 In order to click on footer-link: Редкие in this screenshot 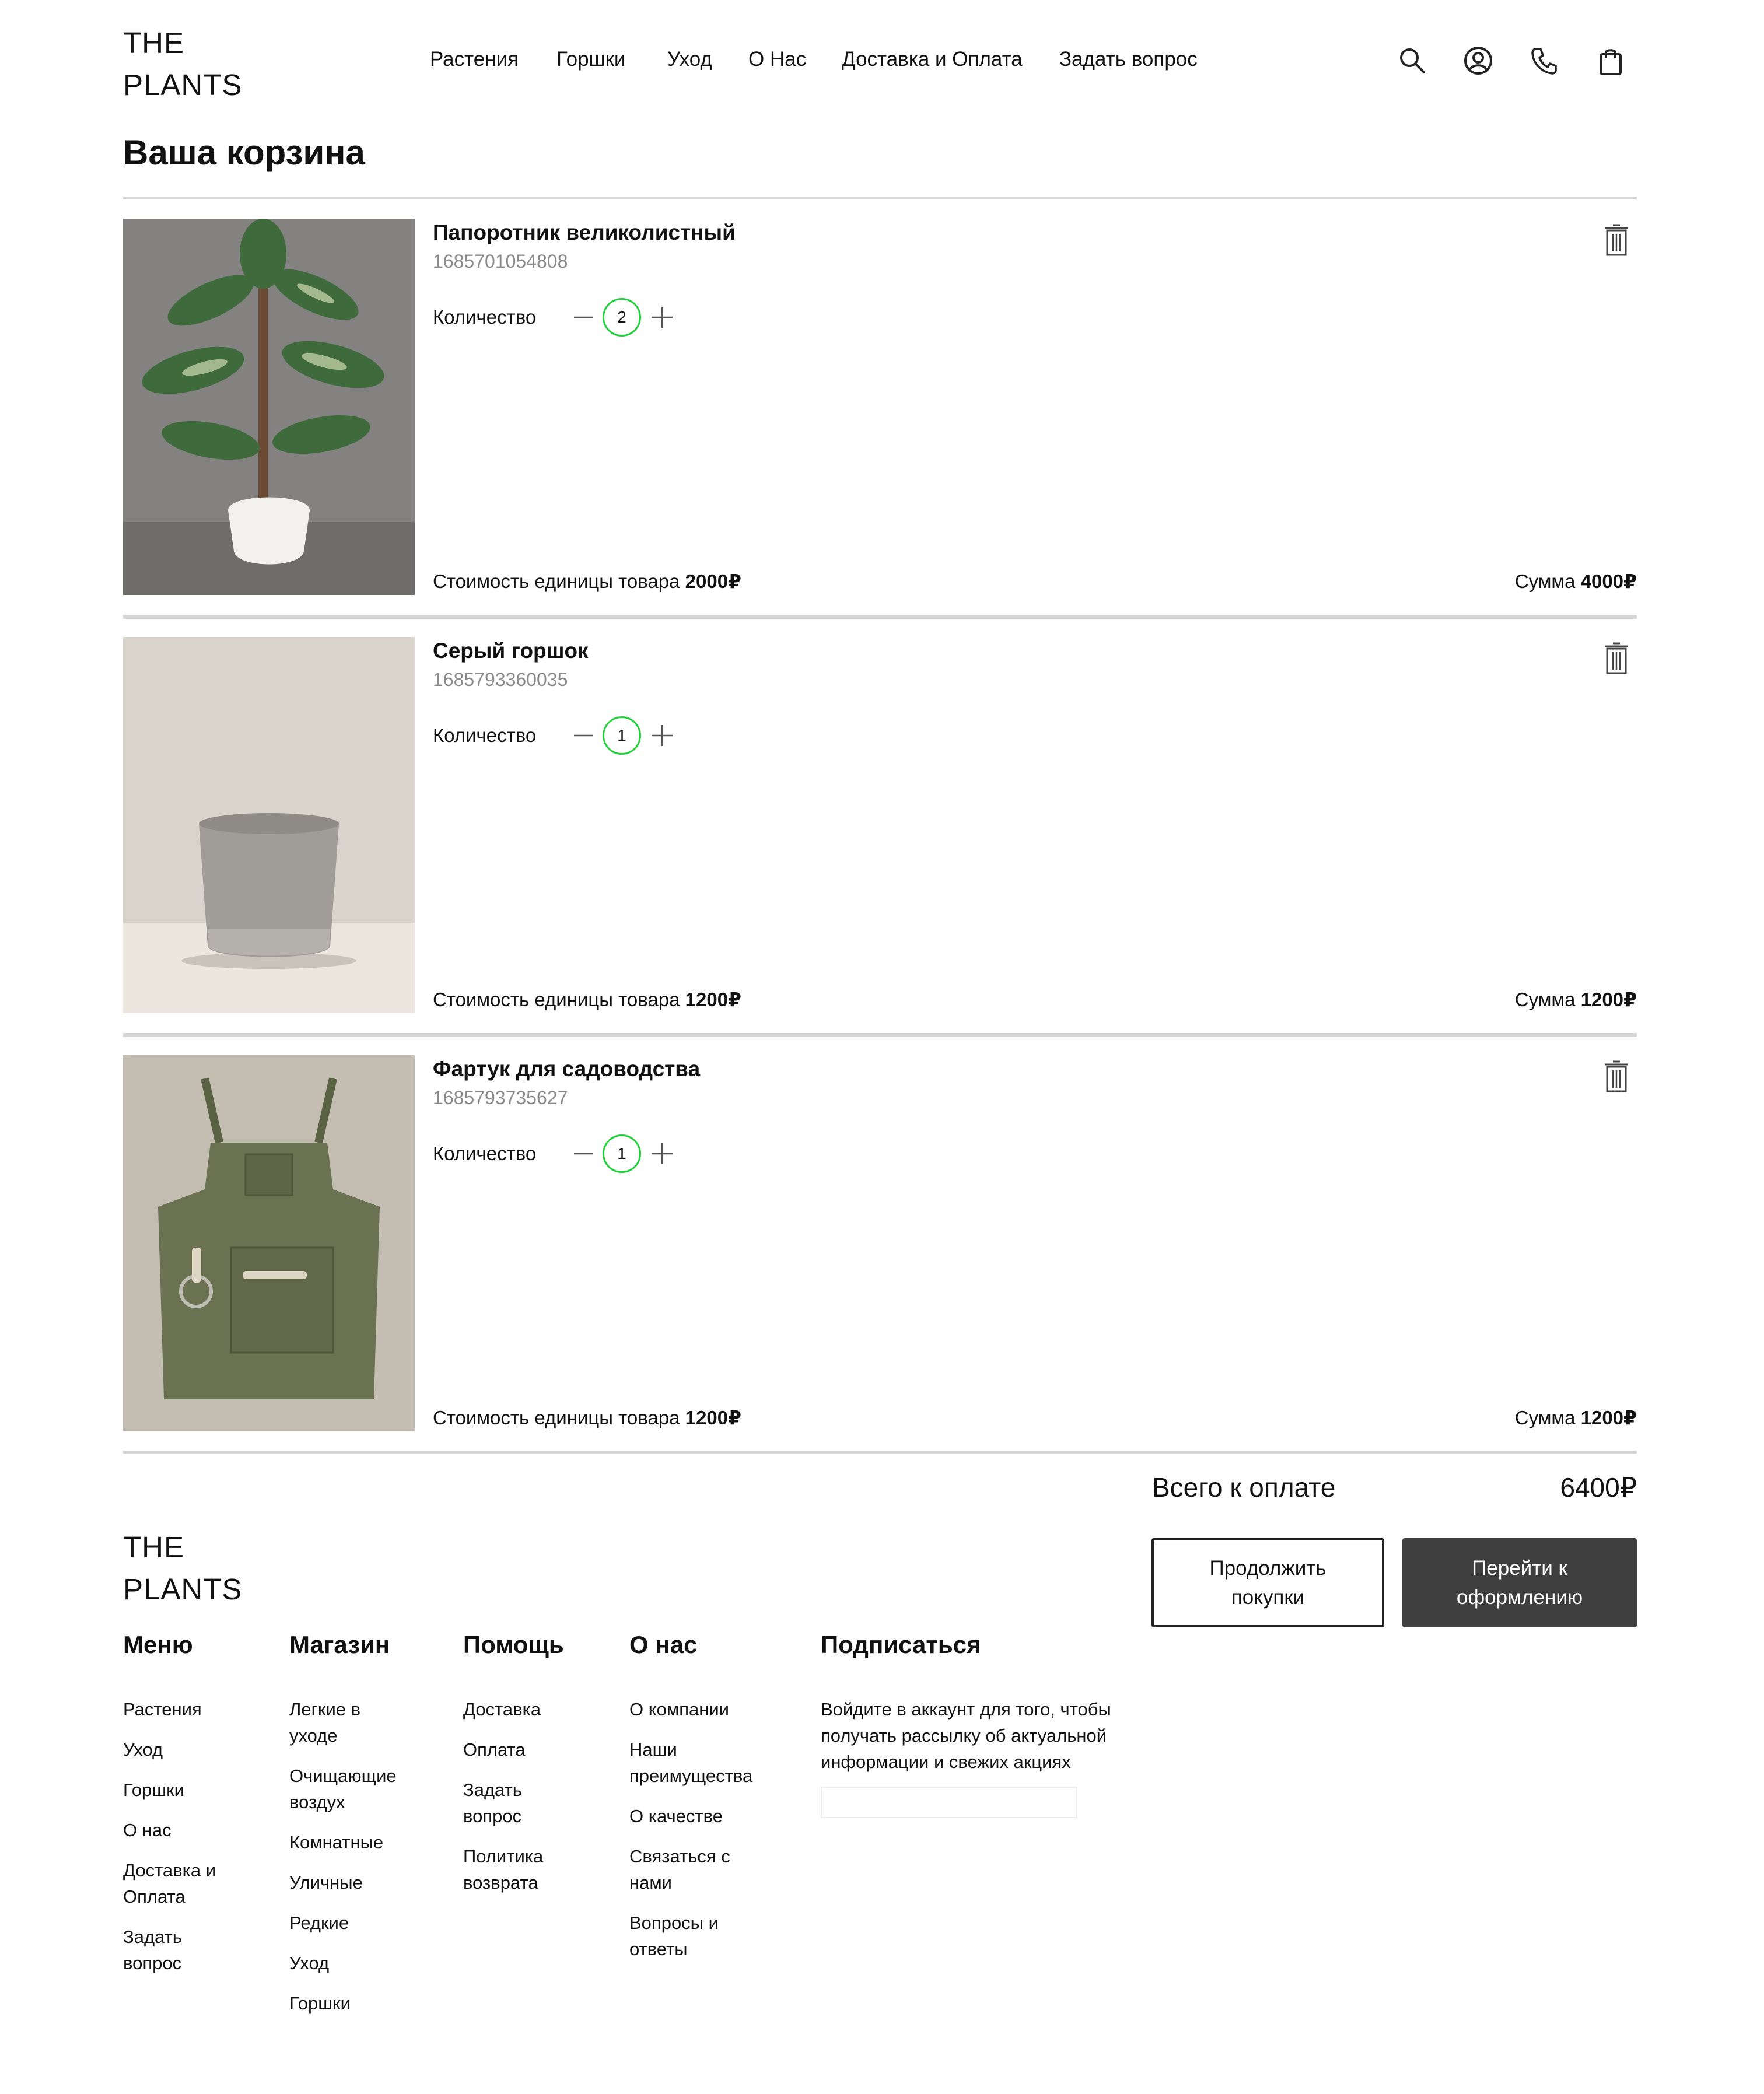, I will do `click(359, 1923)`.